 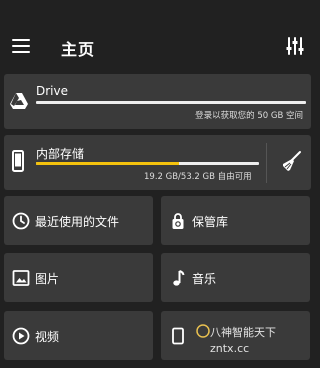 I want to click on drive-label: Drive, so click(x=52, y=91).